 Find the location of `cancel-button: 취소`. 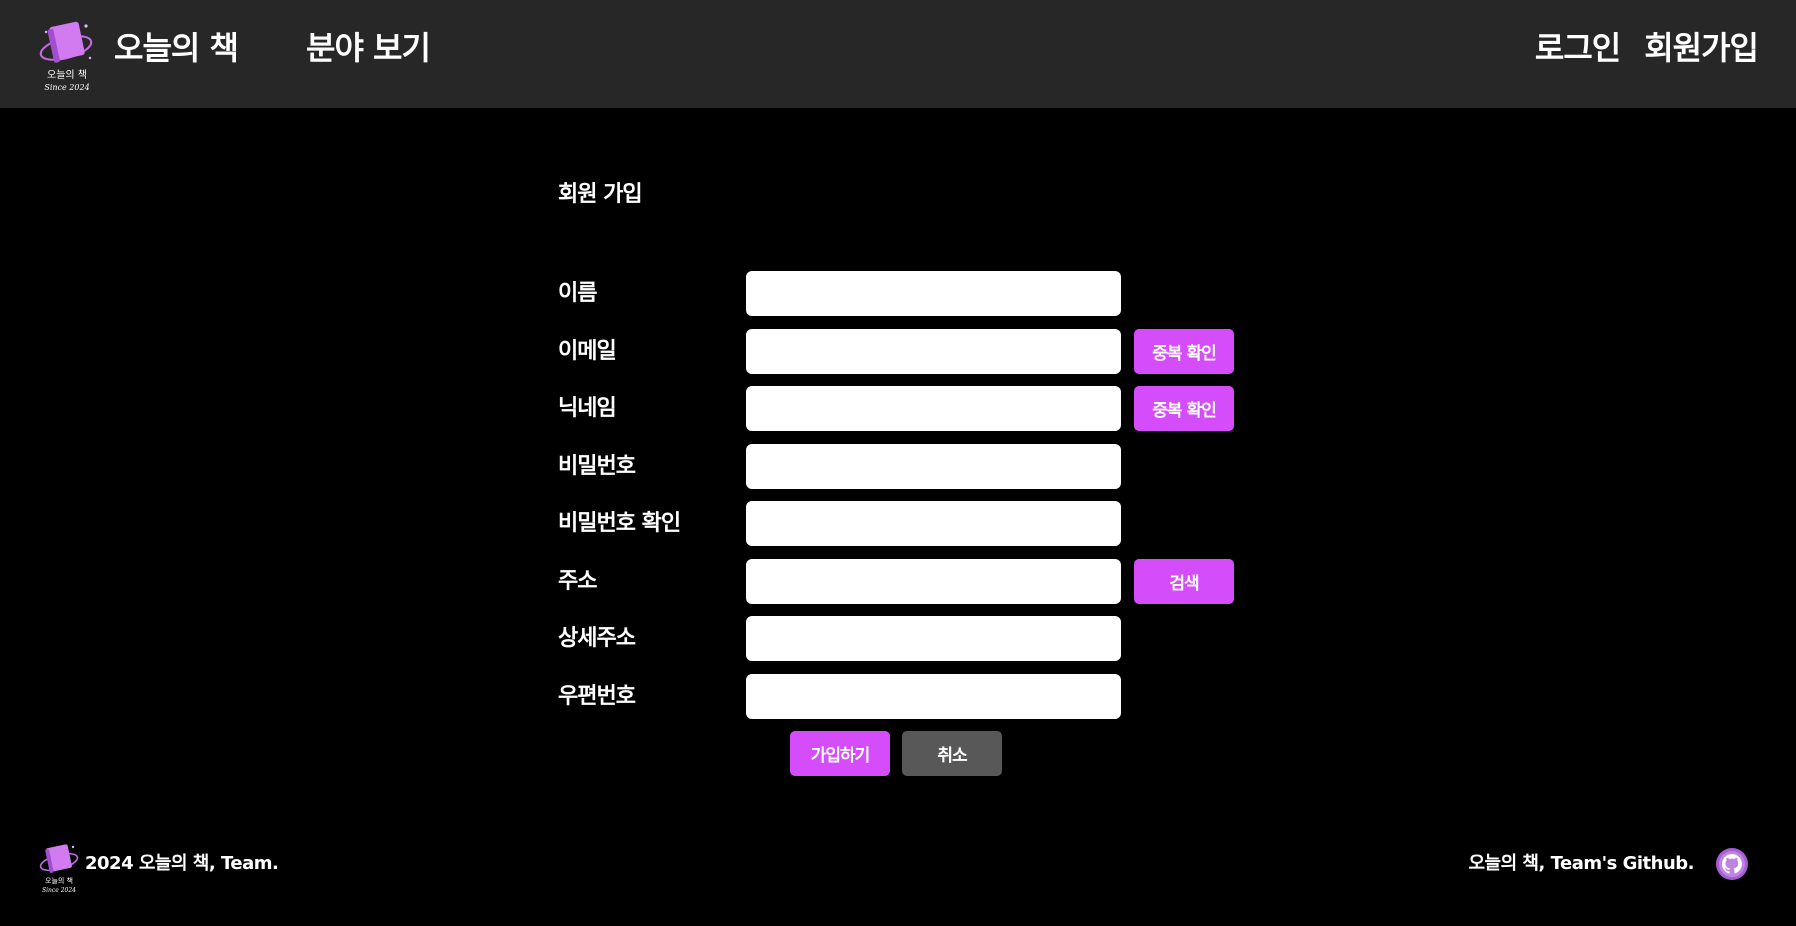

cancel-button: 취소 is located at coordinates (952, 753).